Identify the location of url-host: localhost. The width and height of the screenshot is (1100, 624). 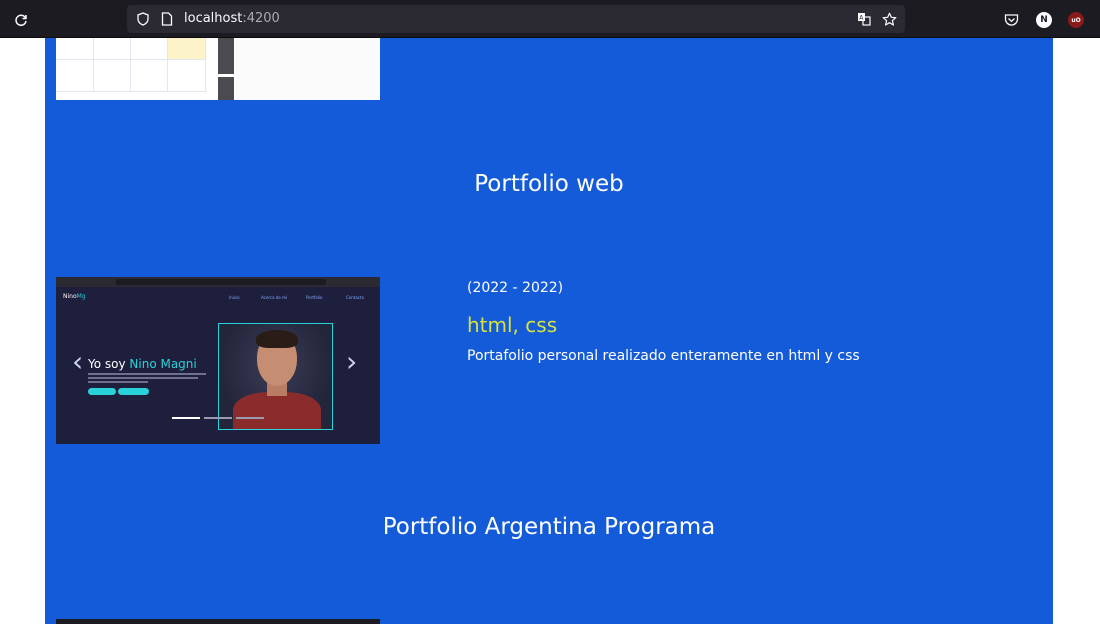
(213, 18).